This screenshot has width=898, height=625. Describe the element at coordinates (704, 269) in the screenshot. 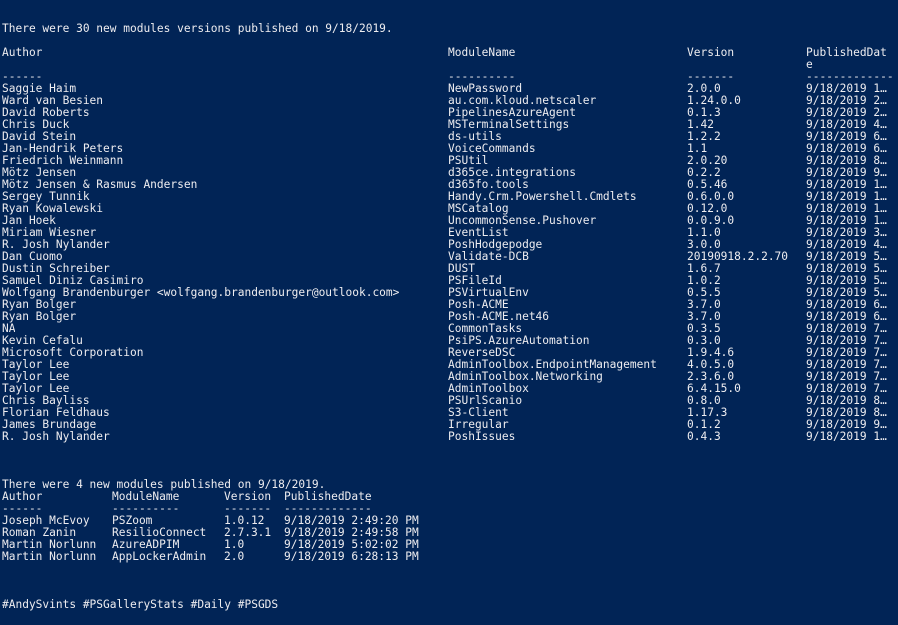

I see `cell-version: 1.6.7` at that location.